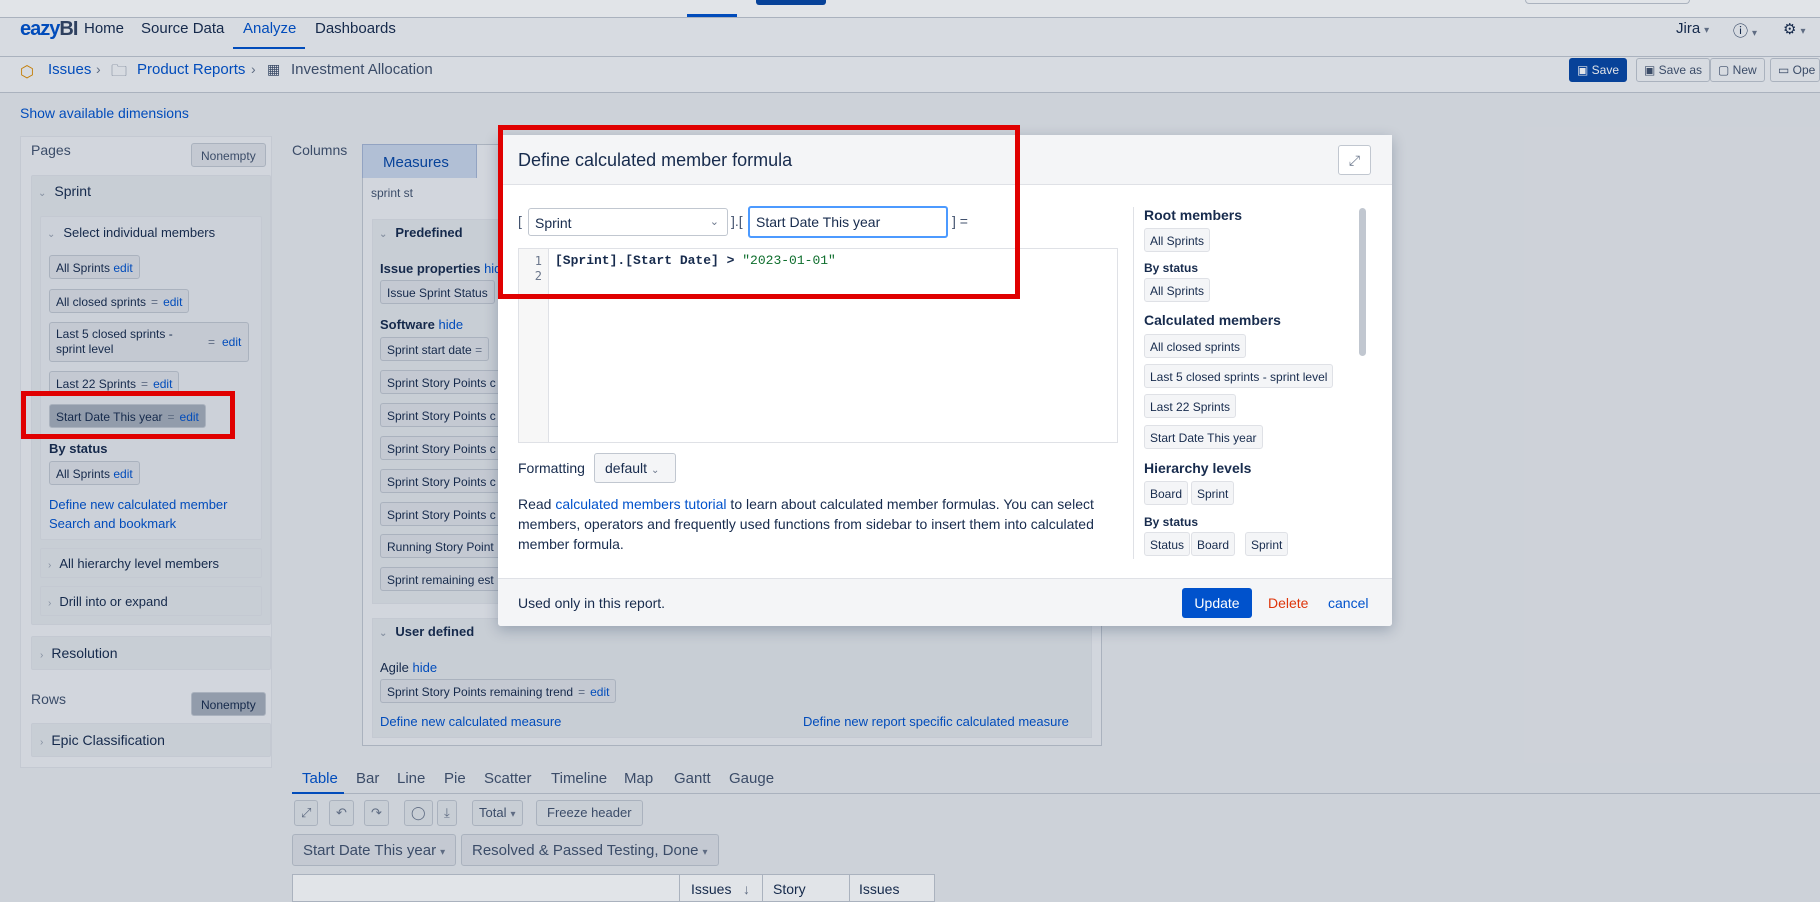 The height and width of the screenshot is (902, 1820). Describe the element at coordinates (1193, 215) in the screenshot. I see `root-members-heading: Root members` at that location.